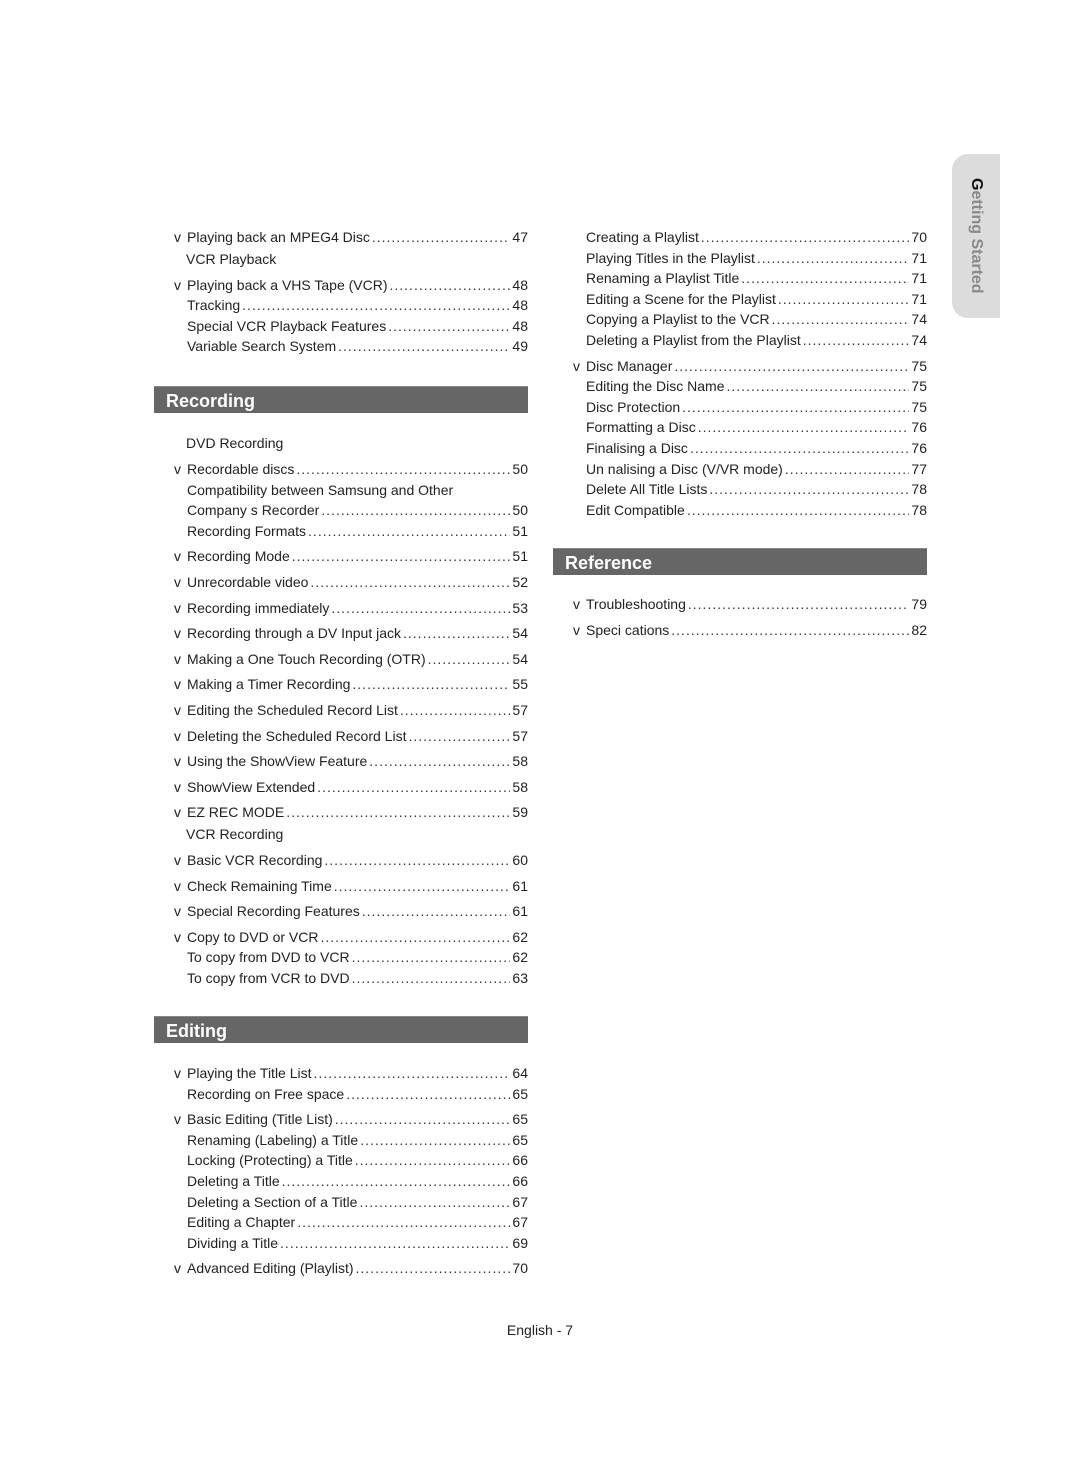  What do you see at coordinates (740, 407) in the screenshot?
I see `toc-entry: Disc Protection 75` at bounding box center [740, 407].